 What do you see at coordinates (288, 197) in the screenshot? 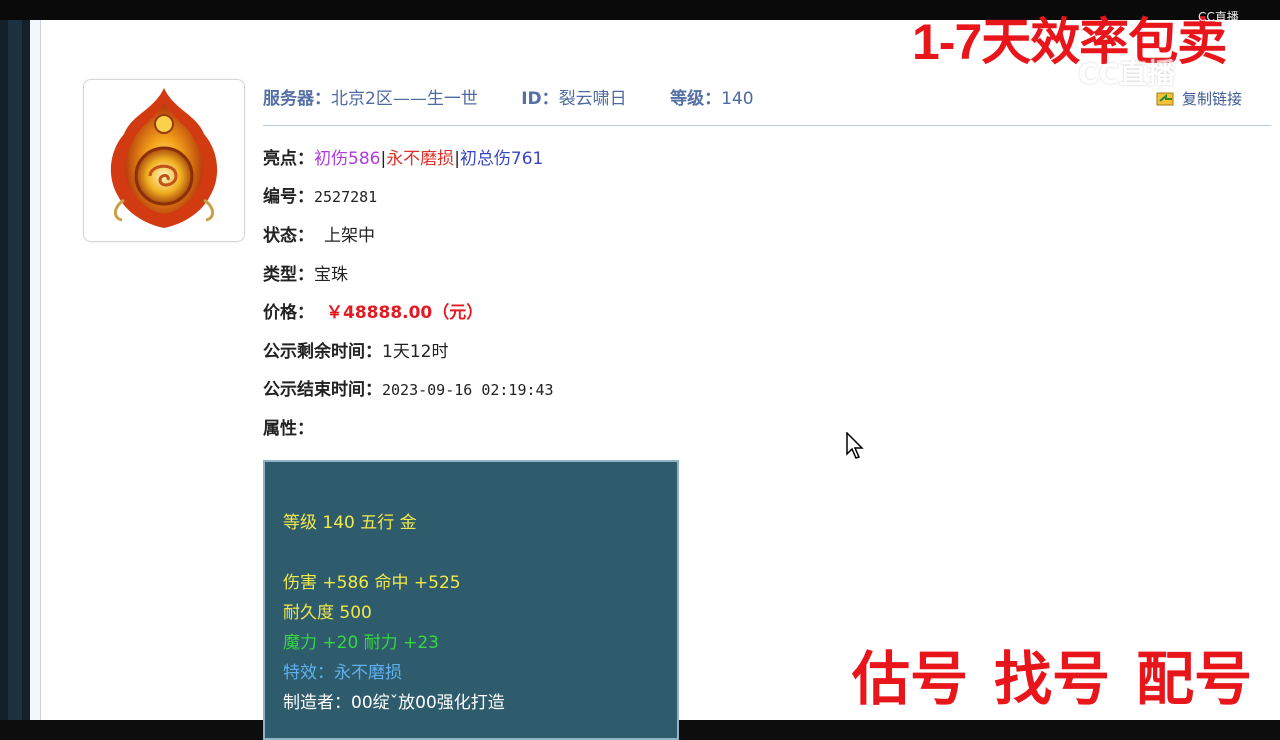
I see `number-label: 编号：` at bounding box center [288, 197].